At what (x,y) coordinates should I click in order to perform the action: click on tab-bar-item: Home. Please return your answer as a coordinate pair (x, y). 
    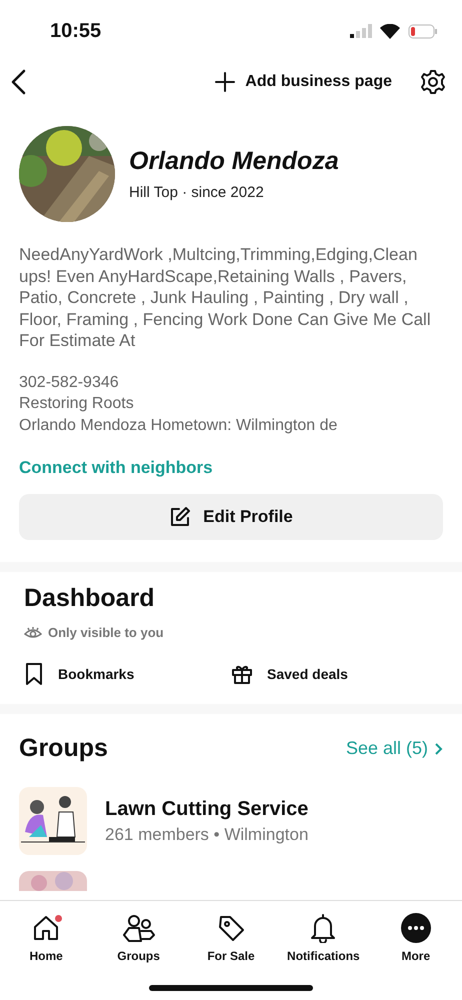
    Looking at the image, I should click on (46, 942).